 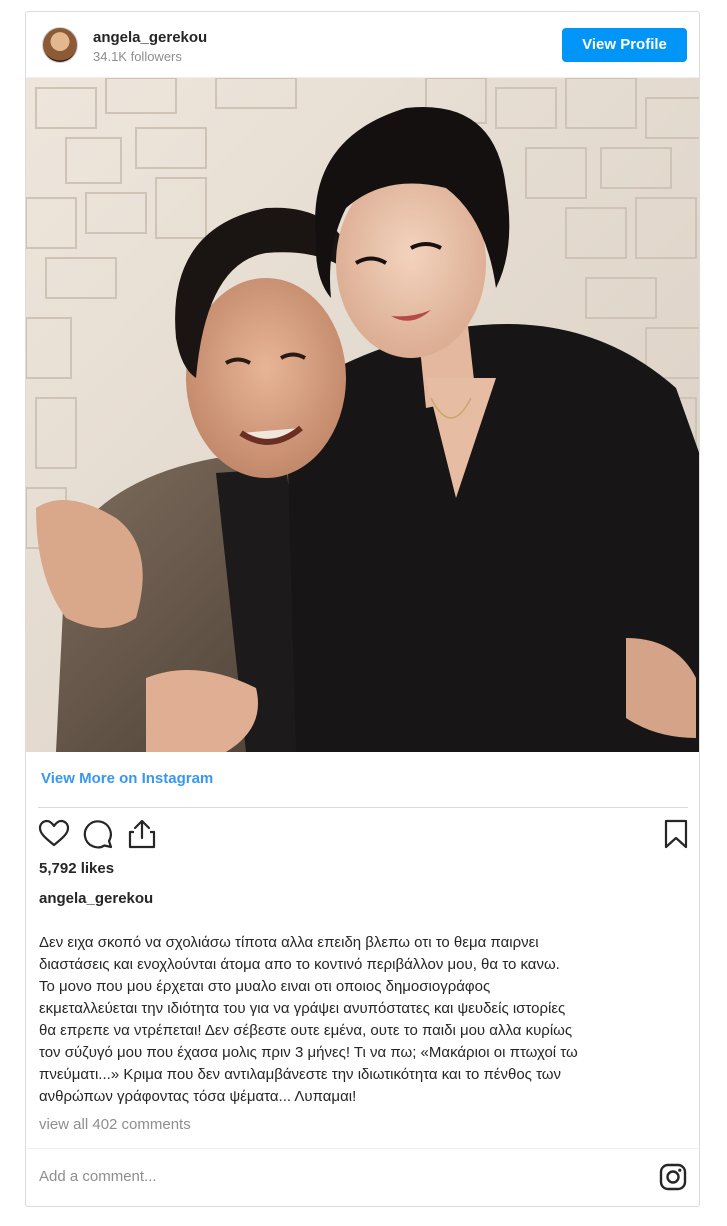 I want to click on avatar, so click(x=60, y=45).